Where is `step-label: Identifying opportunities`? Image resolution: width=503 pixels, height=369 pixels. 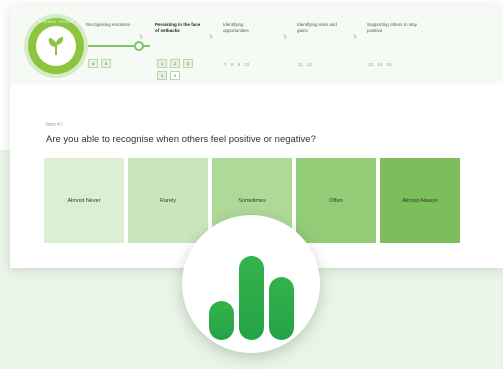
step-label: Identifying opportunities is located at coordinates (236, 27).